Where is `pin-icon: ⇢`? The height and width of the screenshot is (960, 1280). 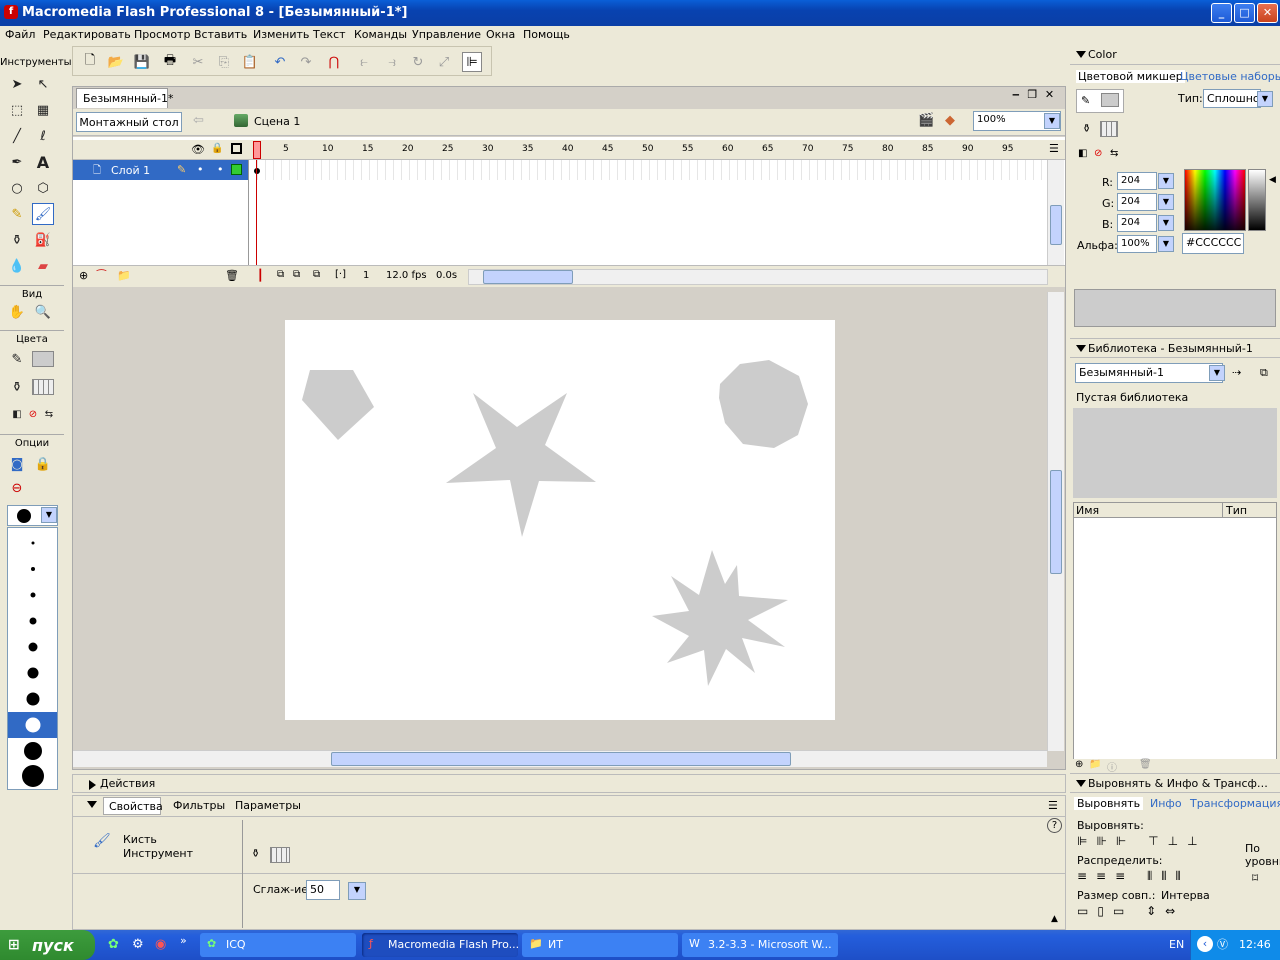 pin-icon: ⇢ is located at coordinates (1236, 372).